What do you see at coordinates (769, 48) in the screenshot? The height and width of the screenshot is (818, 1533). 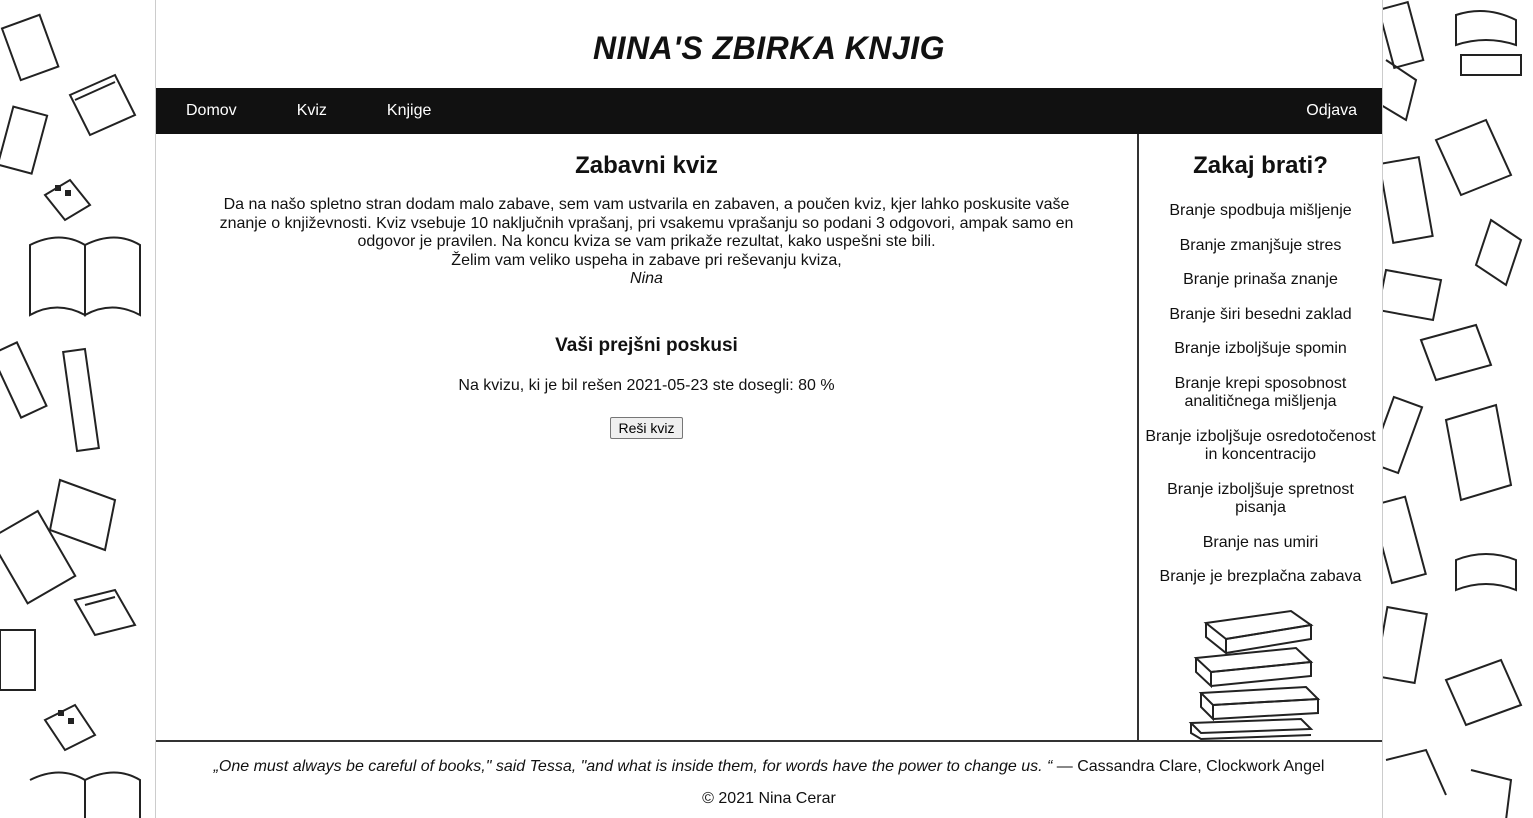 I see `site-title: NINA'S ZBIRKA KNJIG` at bounding box center [769, 48].